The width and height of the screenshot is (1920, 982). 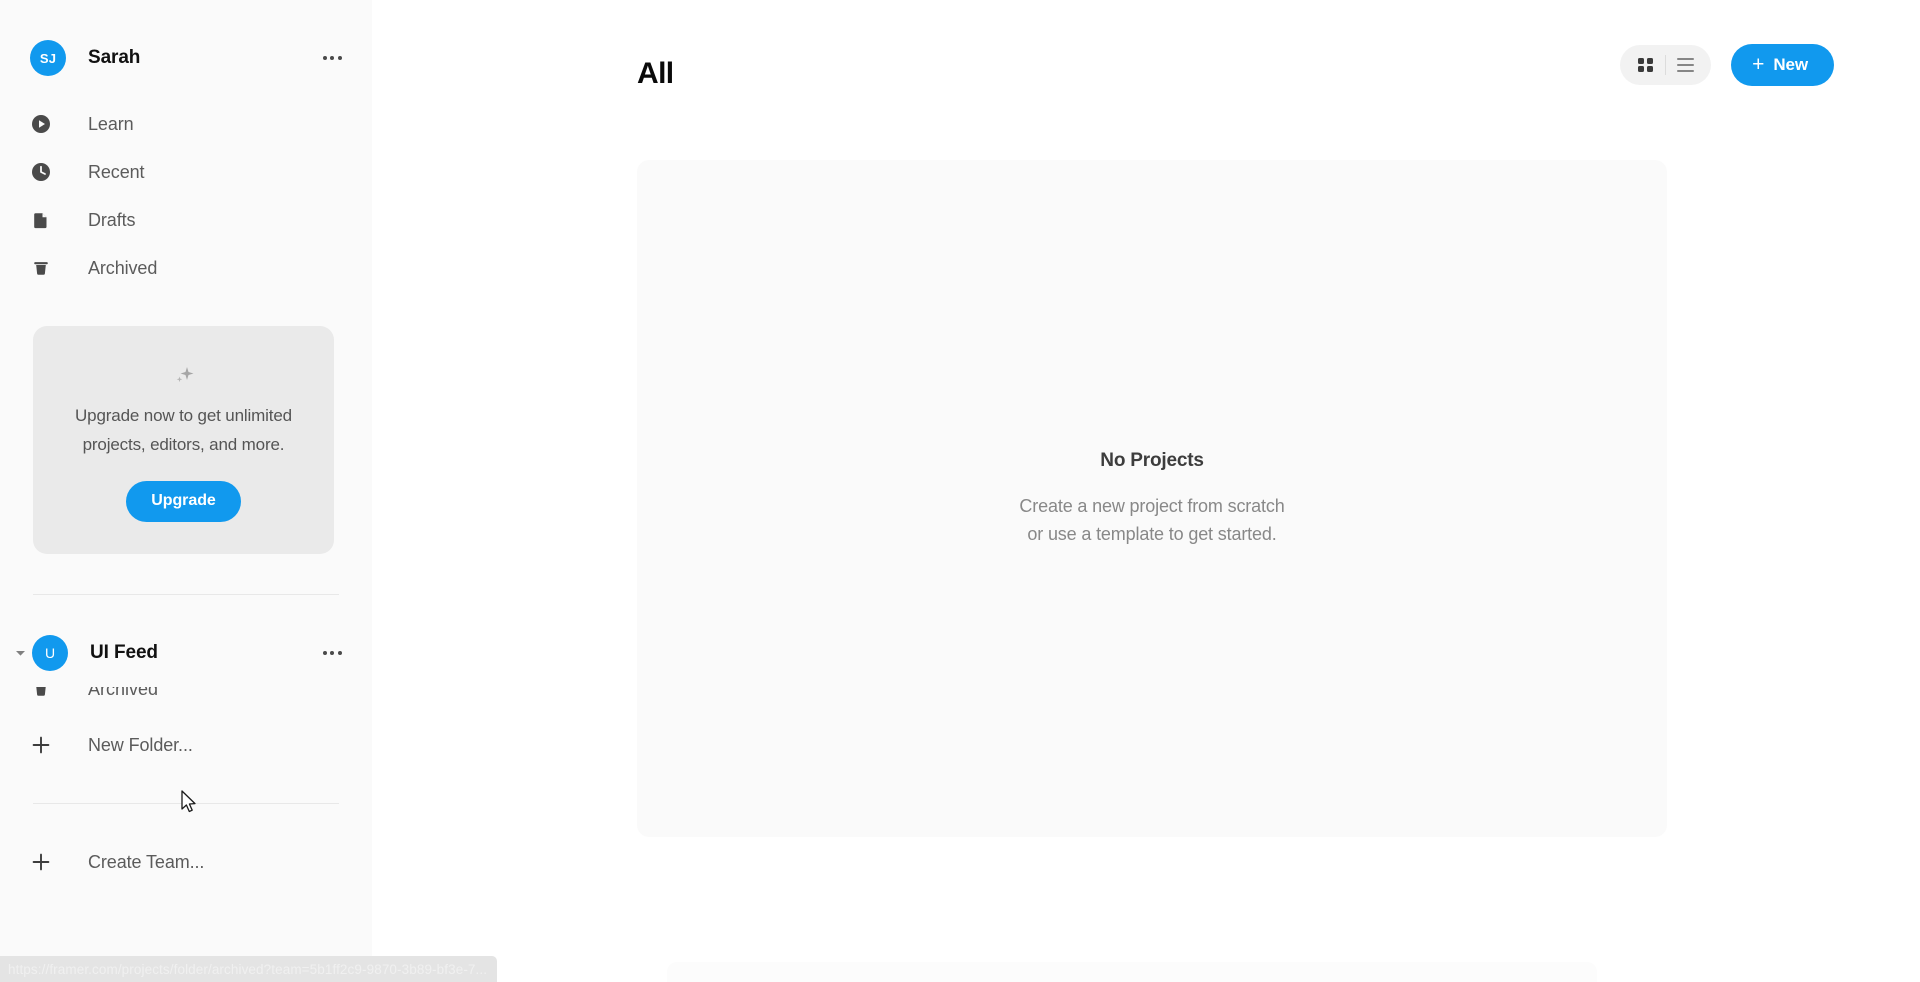 What do you see at coordinates (655, 73) in the screenshot?
I see `page-title: All` at bounding box center [655, 73].